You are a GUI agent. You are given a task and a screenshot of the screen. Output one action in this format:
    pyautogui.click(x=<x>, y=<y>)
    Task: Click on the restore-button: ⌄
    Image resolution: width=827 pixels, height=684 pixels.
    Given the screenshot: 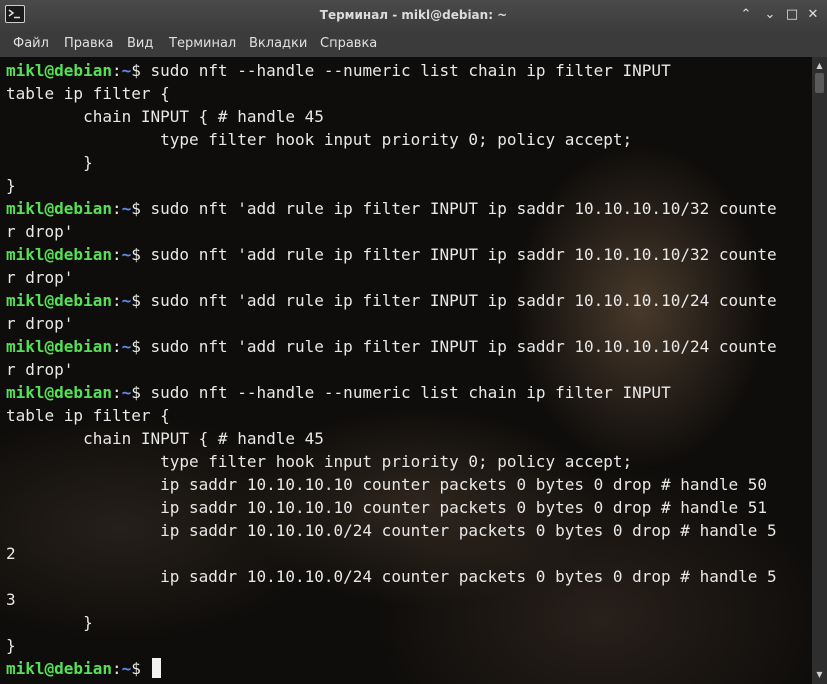 What is the action you would take?
    pyautogui.click(x=770, y=15)
    